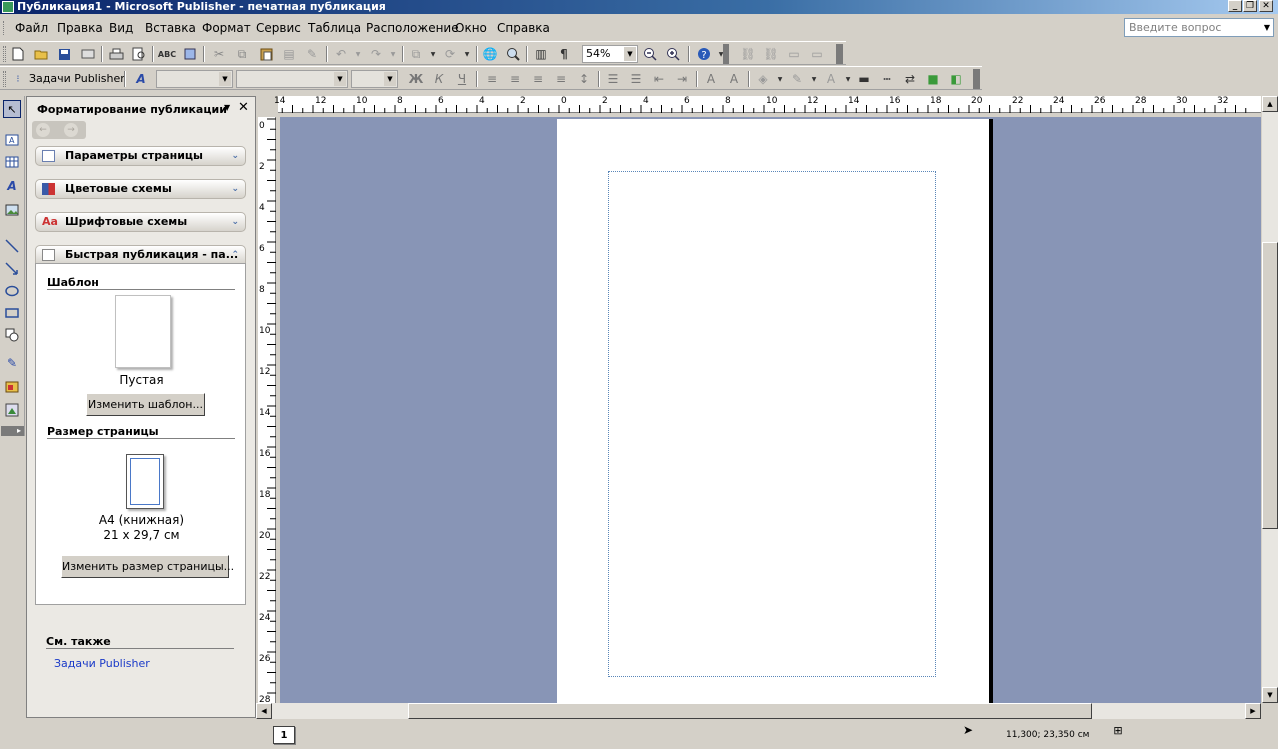 This screenshot has height=749, width=1278. Describe the element at coordinates (1199, 27) in the screenshot. I see `ask-question-input: Введите вопрос ▼` at that location.